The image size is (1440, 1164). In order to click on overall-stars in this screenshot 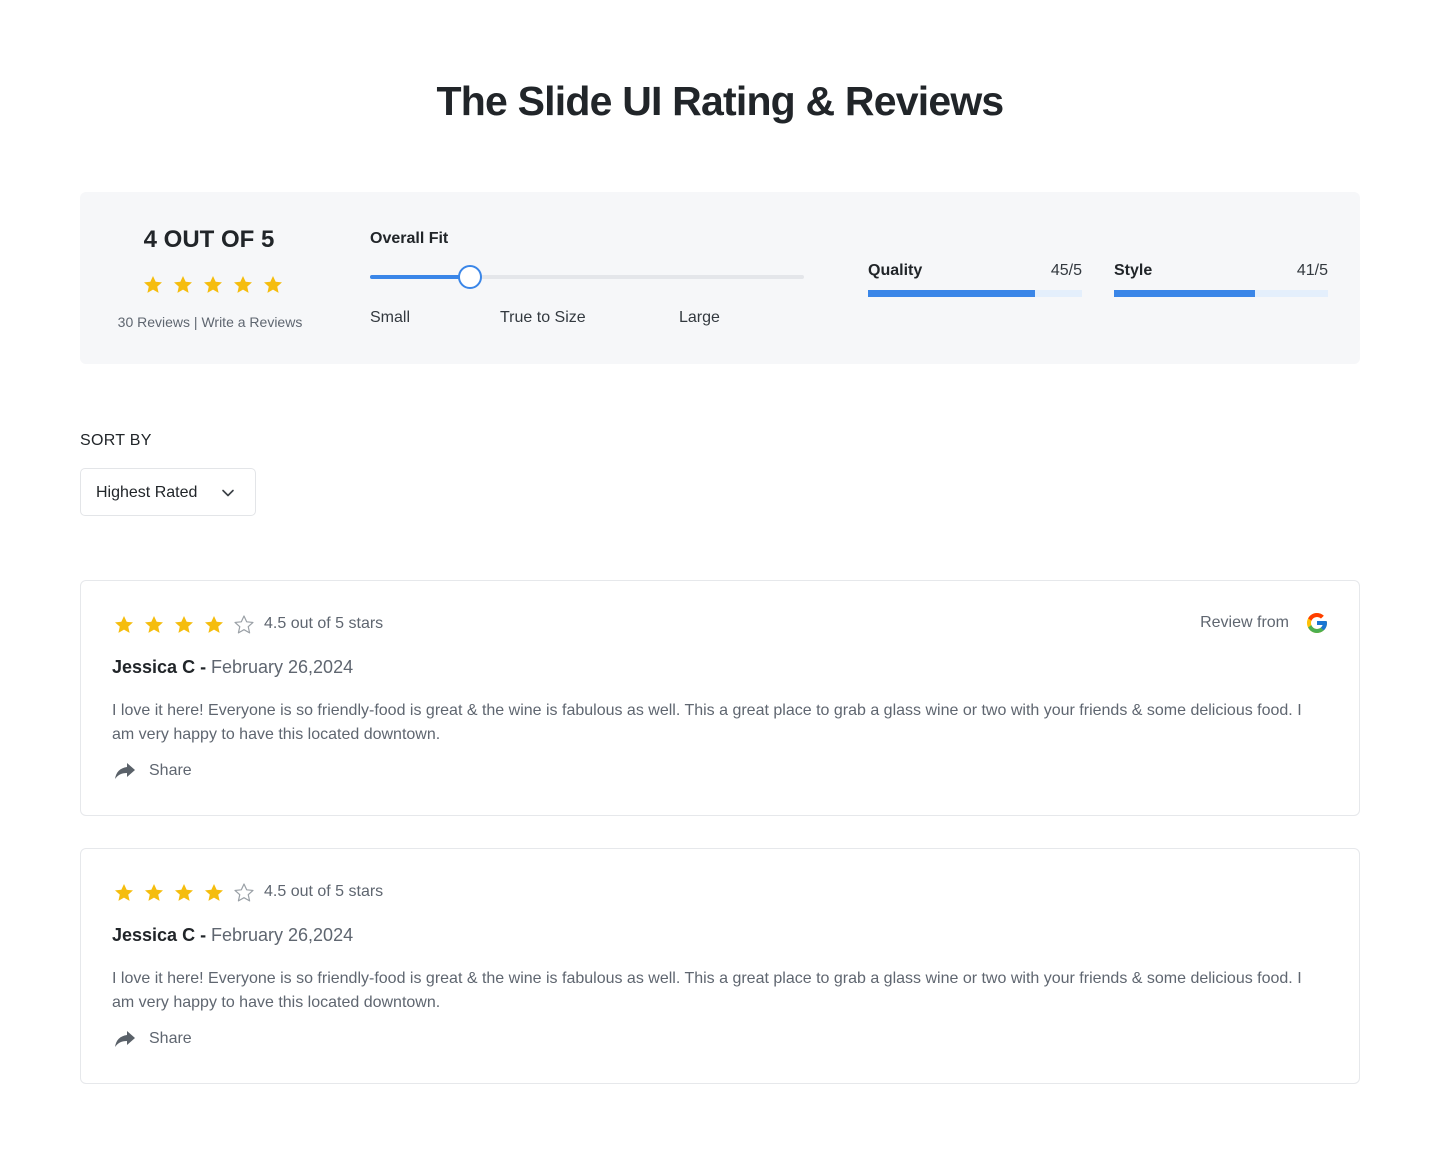, I will do `click(213, 285)`.